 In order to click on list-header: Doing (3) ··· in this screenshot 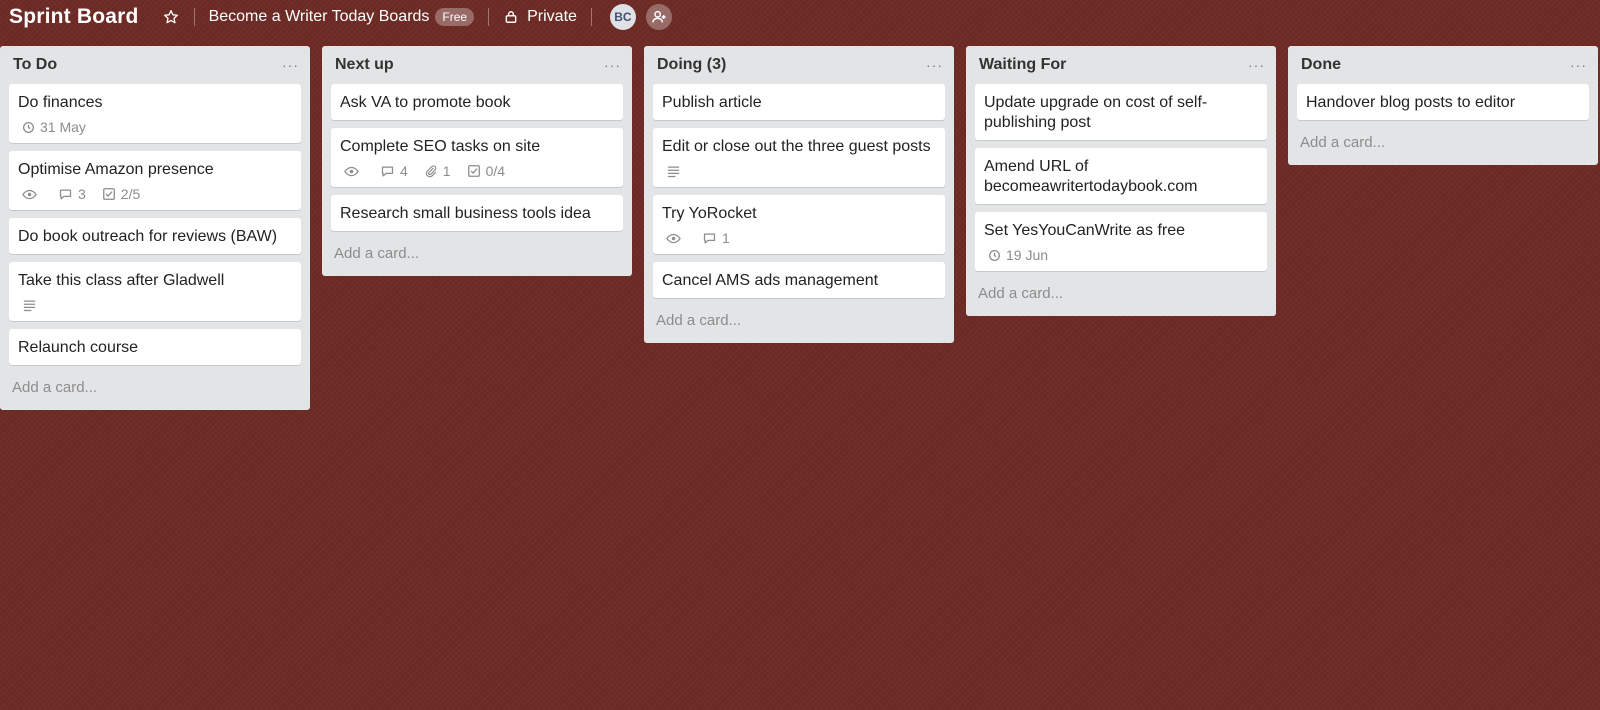, I will do `click(799, 65)`.